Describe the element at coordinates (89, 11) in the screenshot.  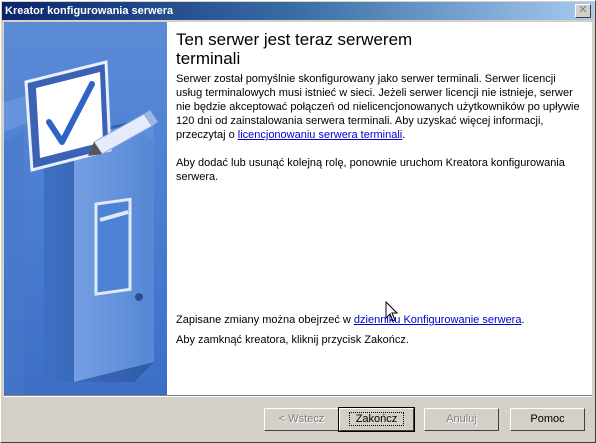
I see `window-title: Kreator konfigurowania serwera` at that location.